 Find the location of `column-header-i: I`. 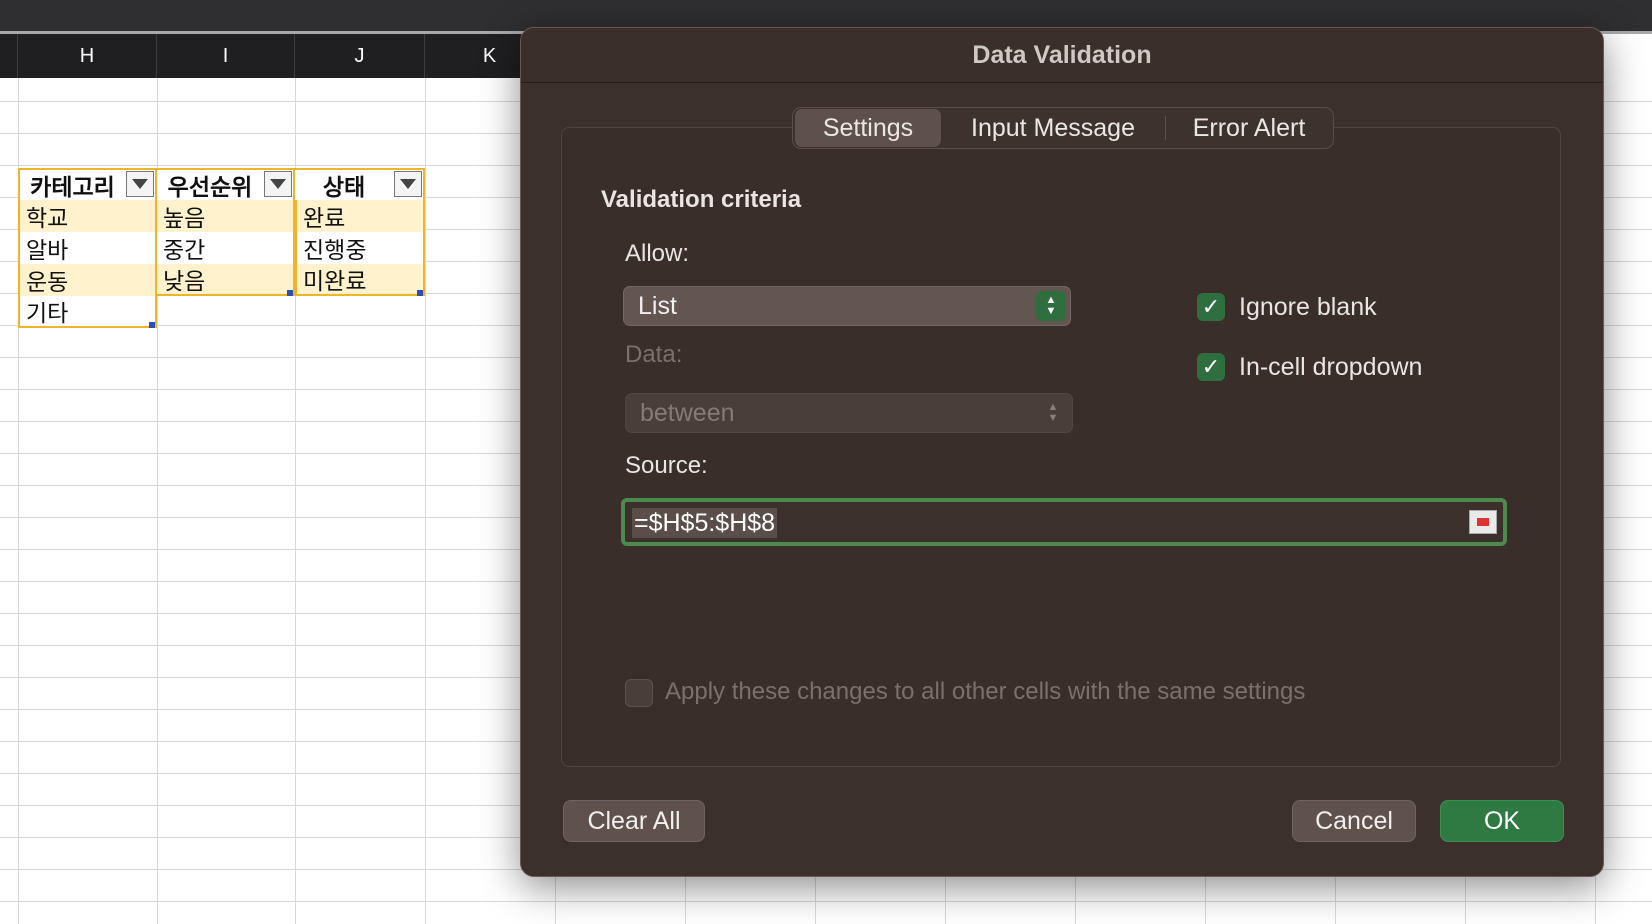

column-header-i: I is located at coordinates (226, 56).